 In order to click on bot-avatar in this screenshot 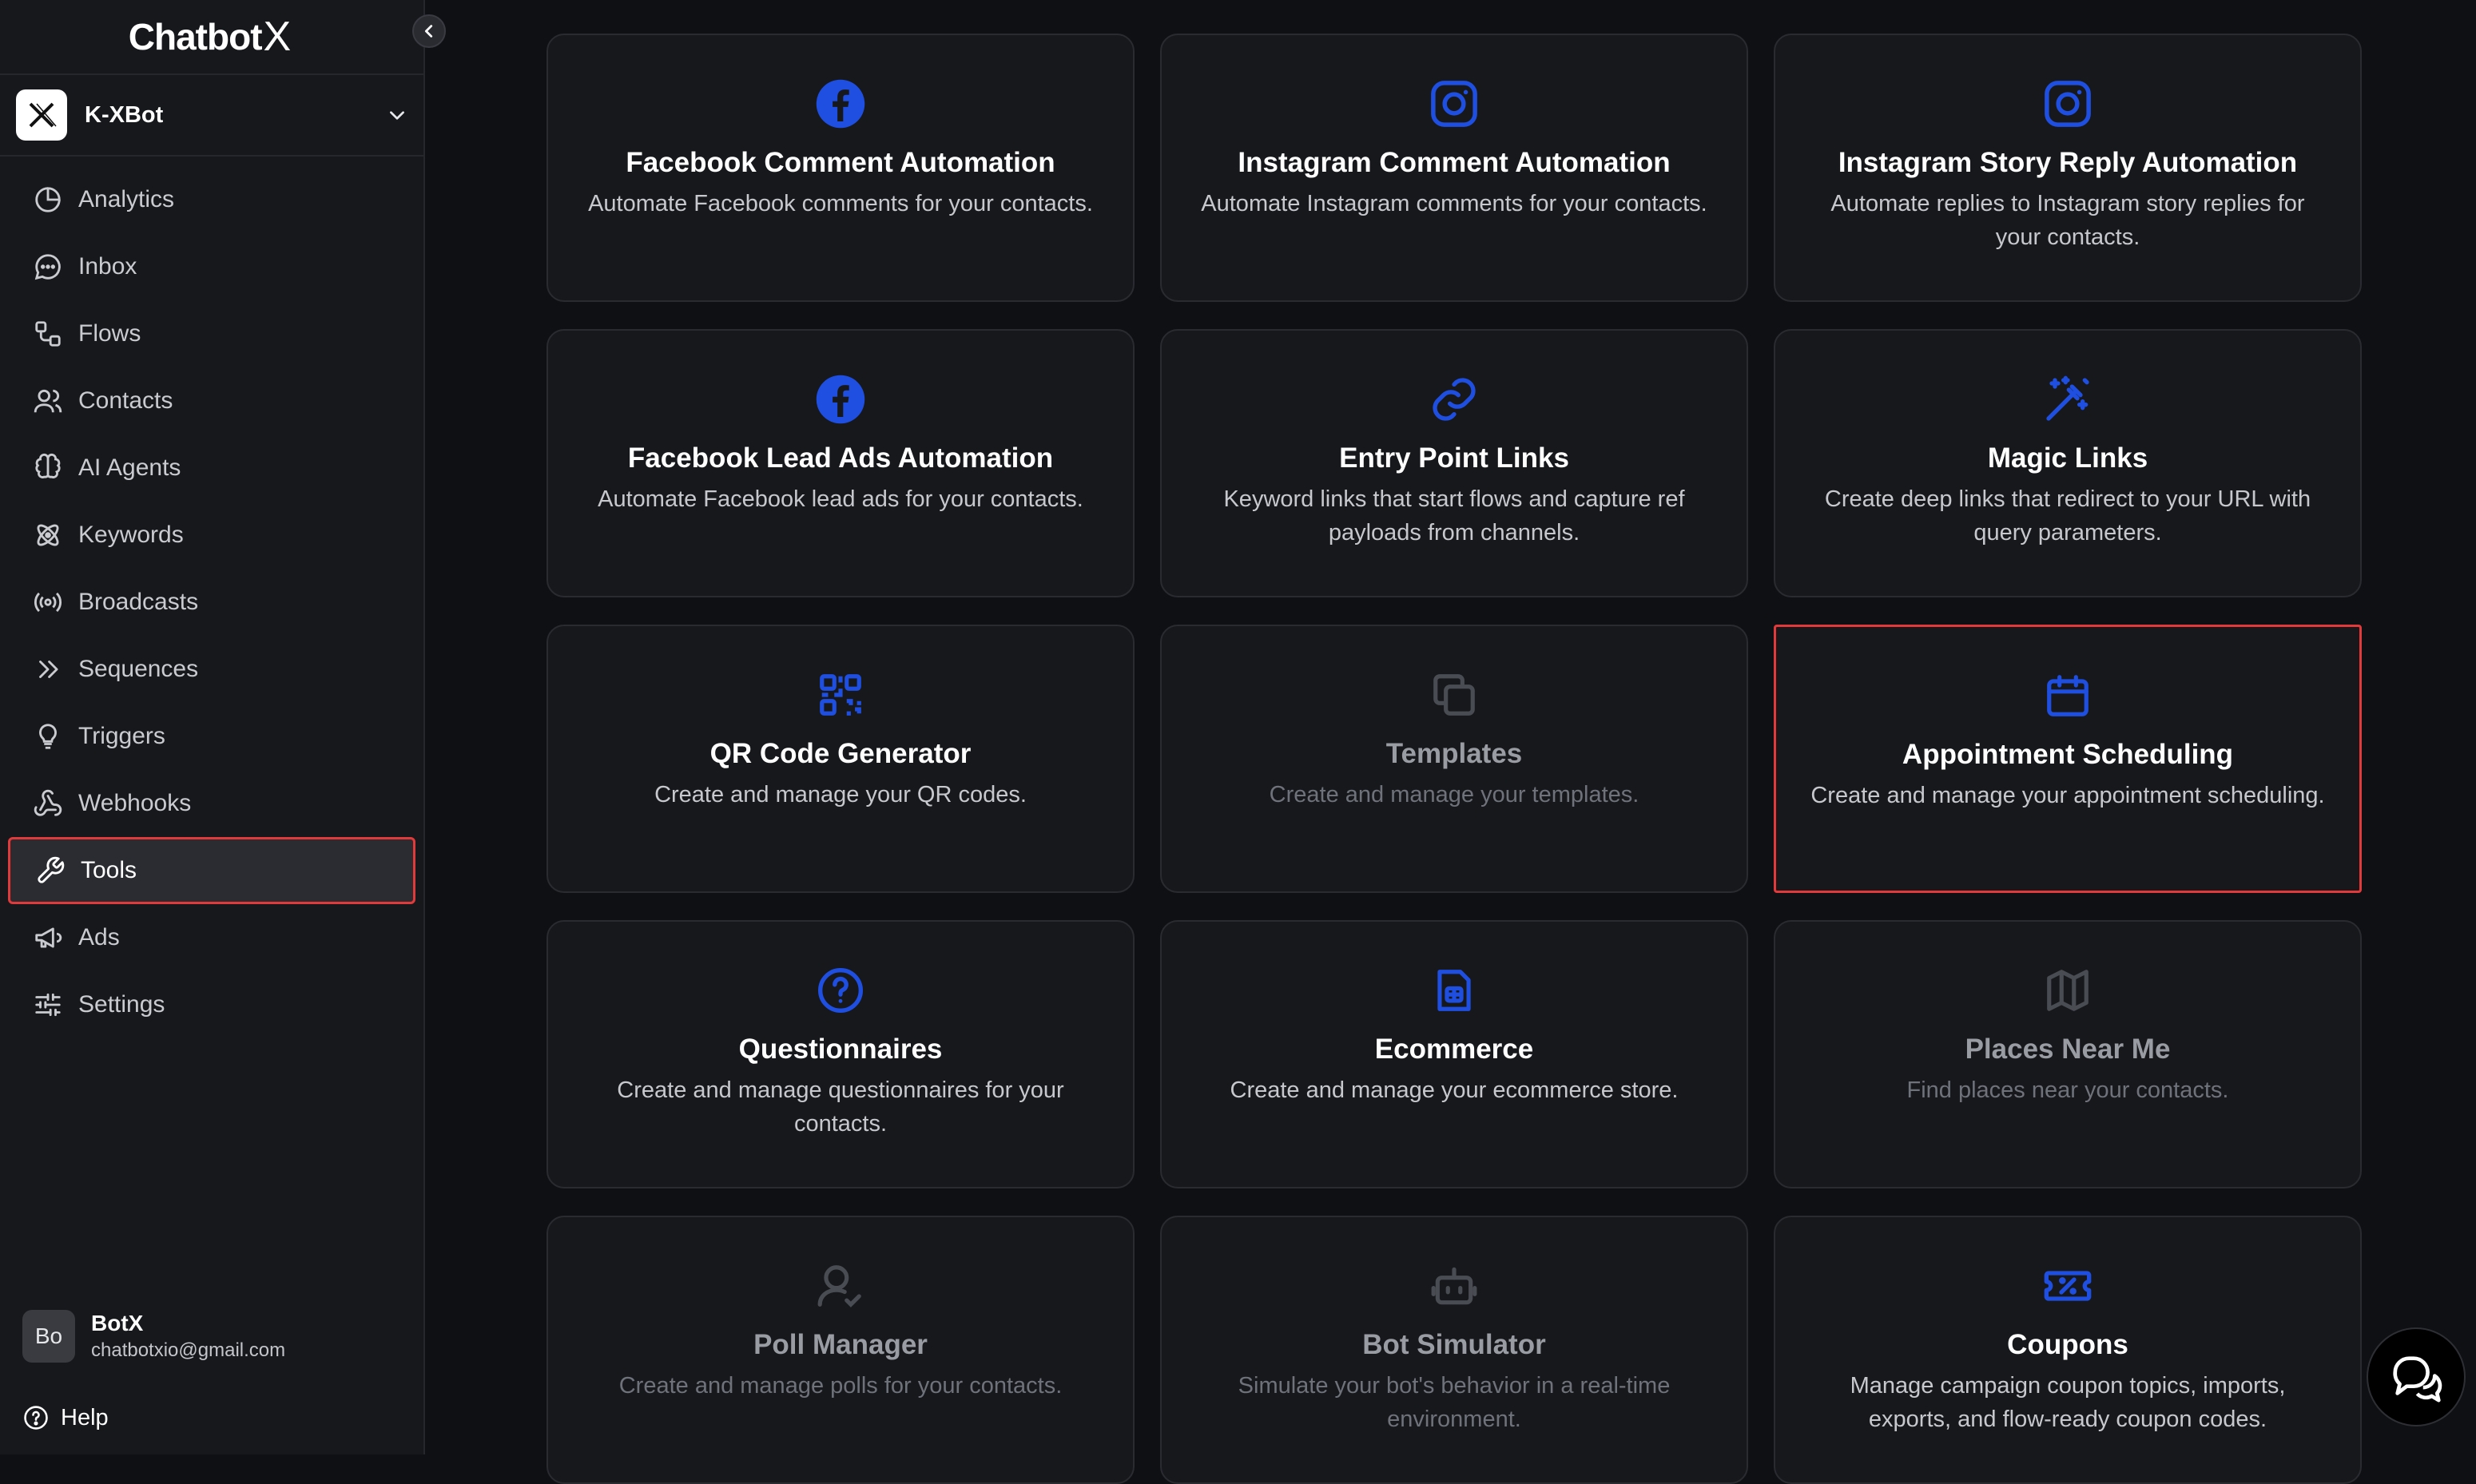, I will do `click(42, 115)`.